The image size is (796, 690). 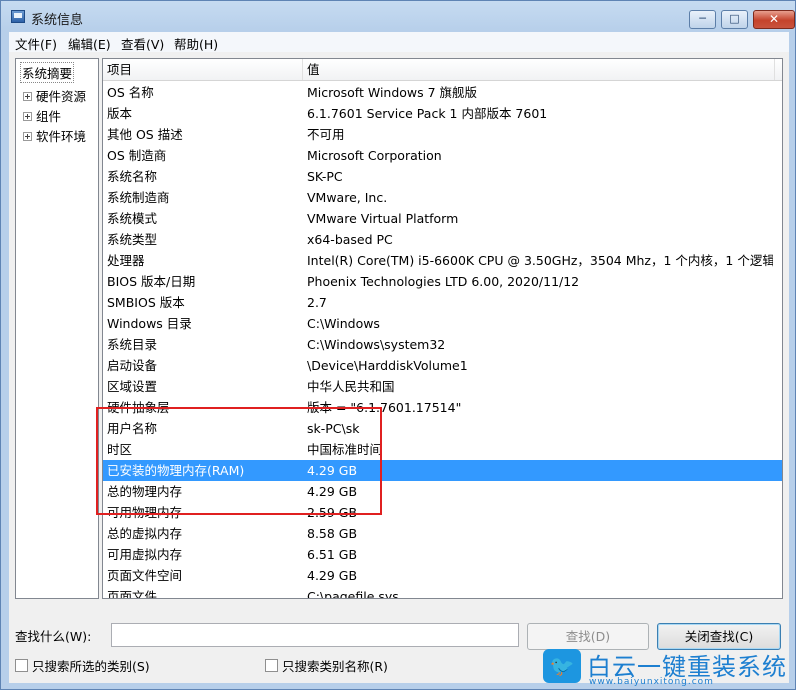 I want to click on window-title: 系统信息, so click(x=57, y=20).